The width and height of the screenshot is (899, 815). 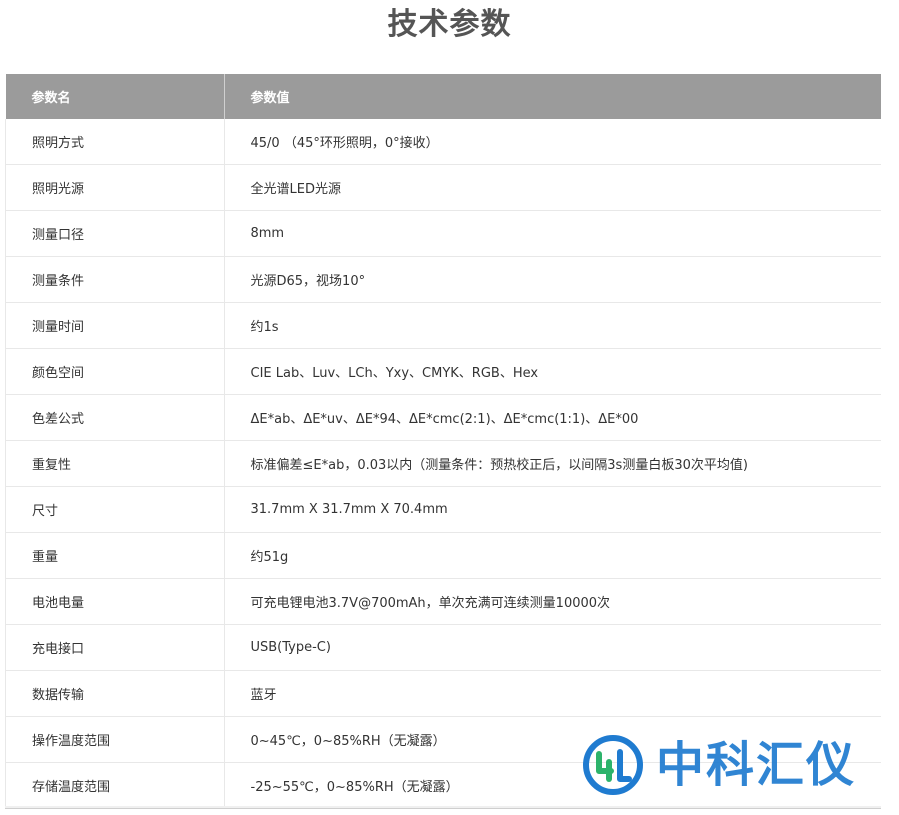 I want to click on table-row: 电池电量 可充电锂电池3.7V@700mAh，单次充满可连续测量10000次, so click(x=443, y=601).